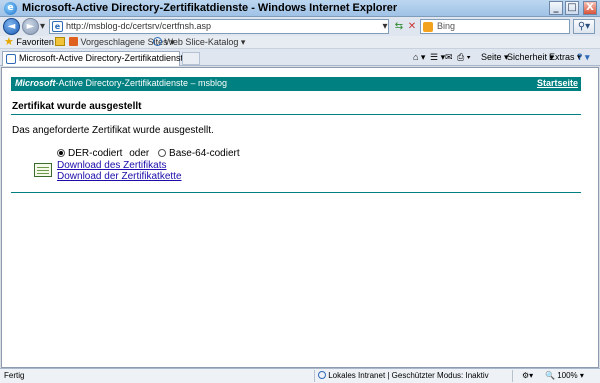 The image size is (600, 383). What do you see at coordinates (162, 153) in the screenshot?
I see `base64-radio-button` at bounding box center [162, 153].